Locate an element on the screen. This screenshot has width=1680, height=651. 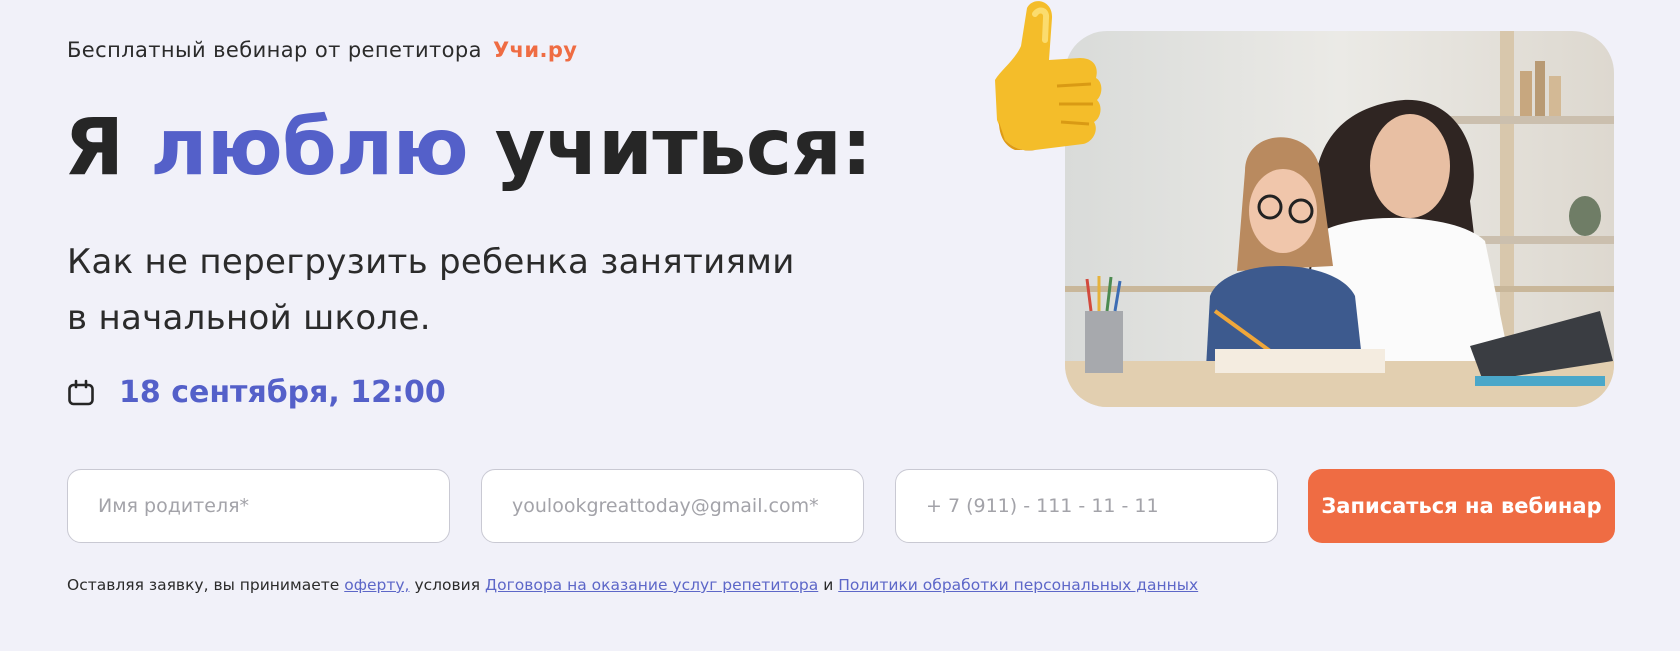
eyebrow-text: Бесплатный вебинар от репетитора is located at coordinates (274, 50).